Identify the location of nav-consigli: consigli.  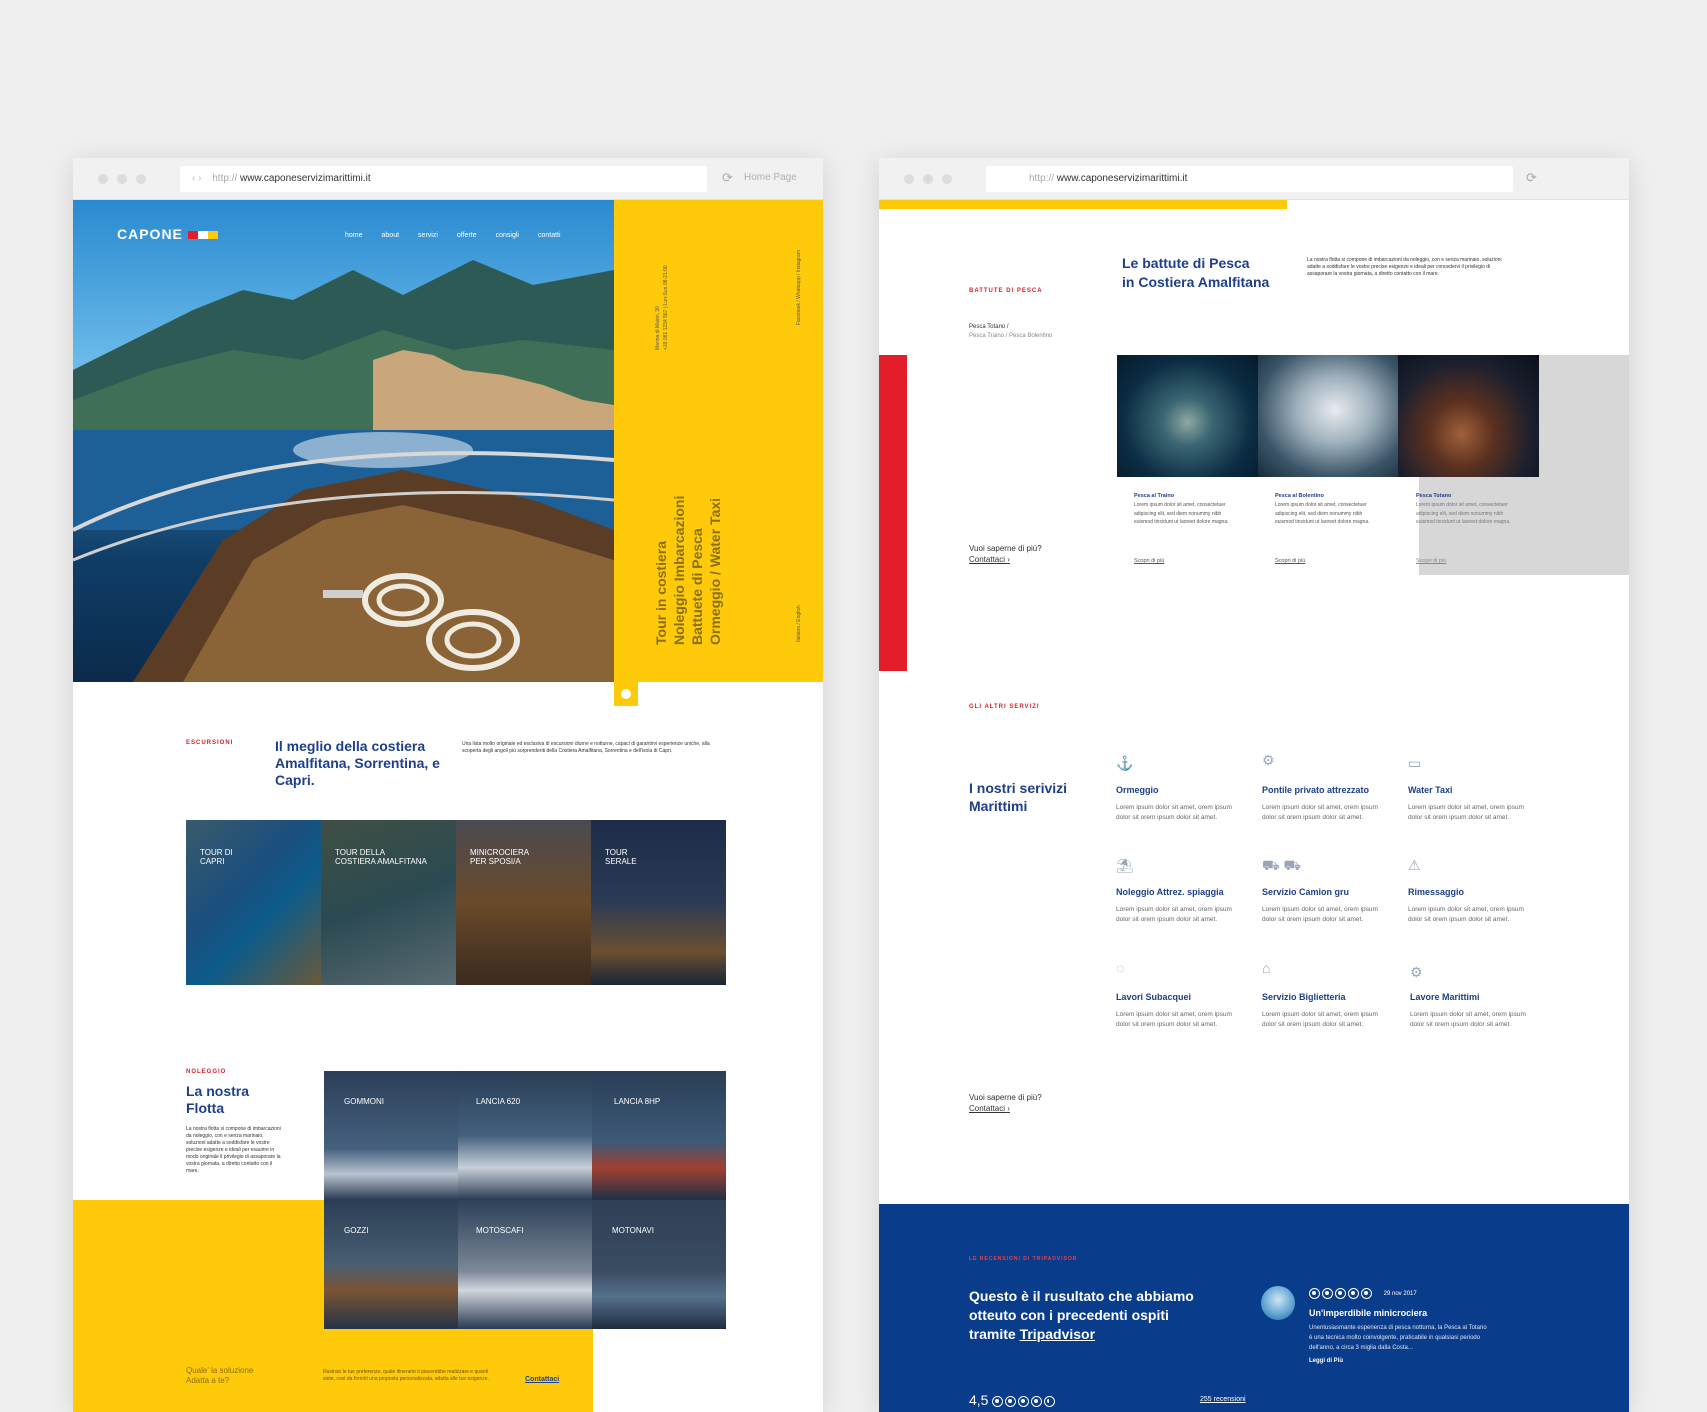
(507, 235).